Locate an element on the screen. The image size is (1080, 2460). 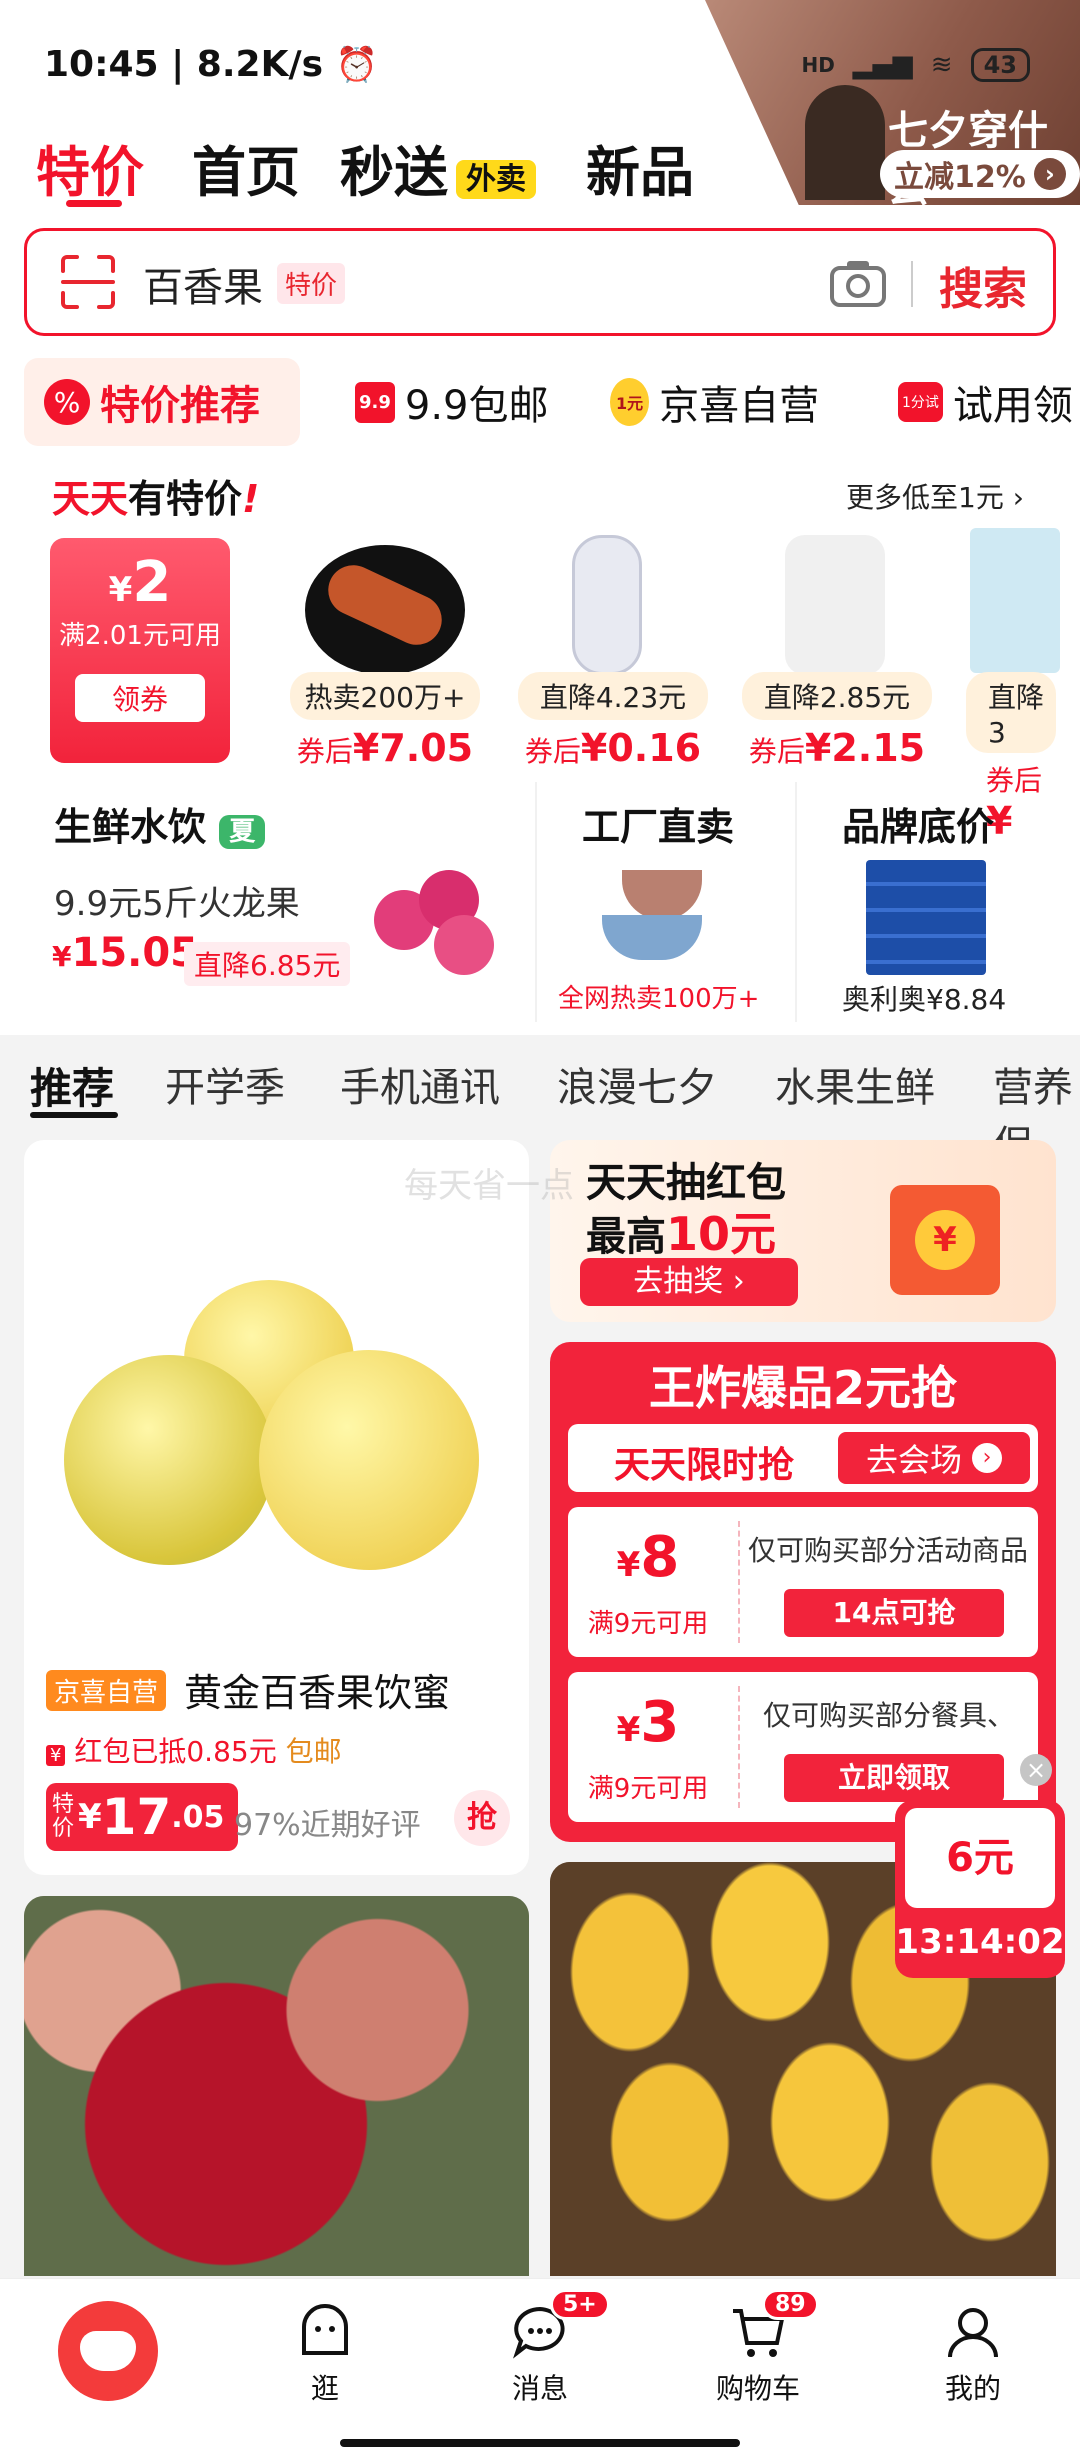
search-input: 百香果 is located at coordinates (203, 284).